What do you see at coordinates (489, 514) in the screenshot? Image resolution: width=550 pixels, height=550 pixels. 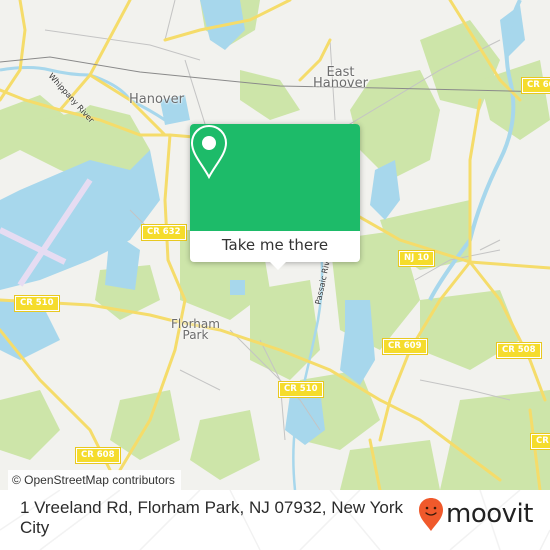 I see `moovit-wordmark: moovit` at bounding box center [489, 514].